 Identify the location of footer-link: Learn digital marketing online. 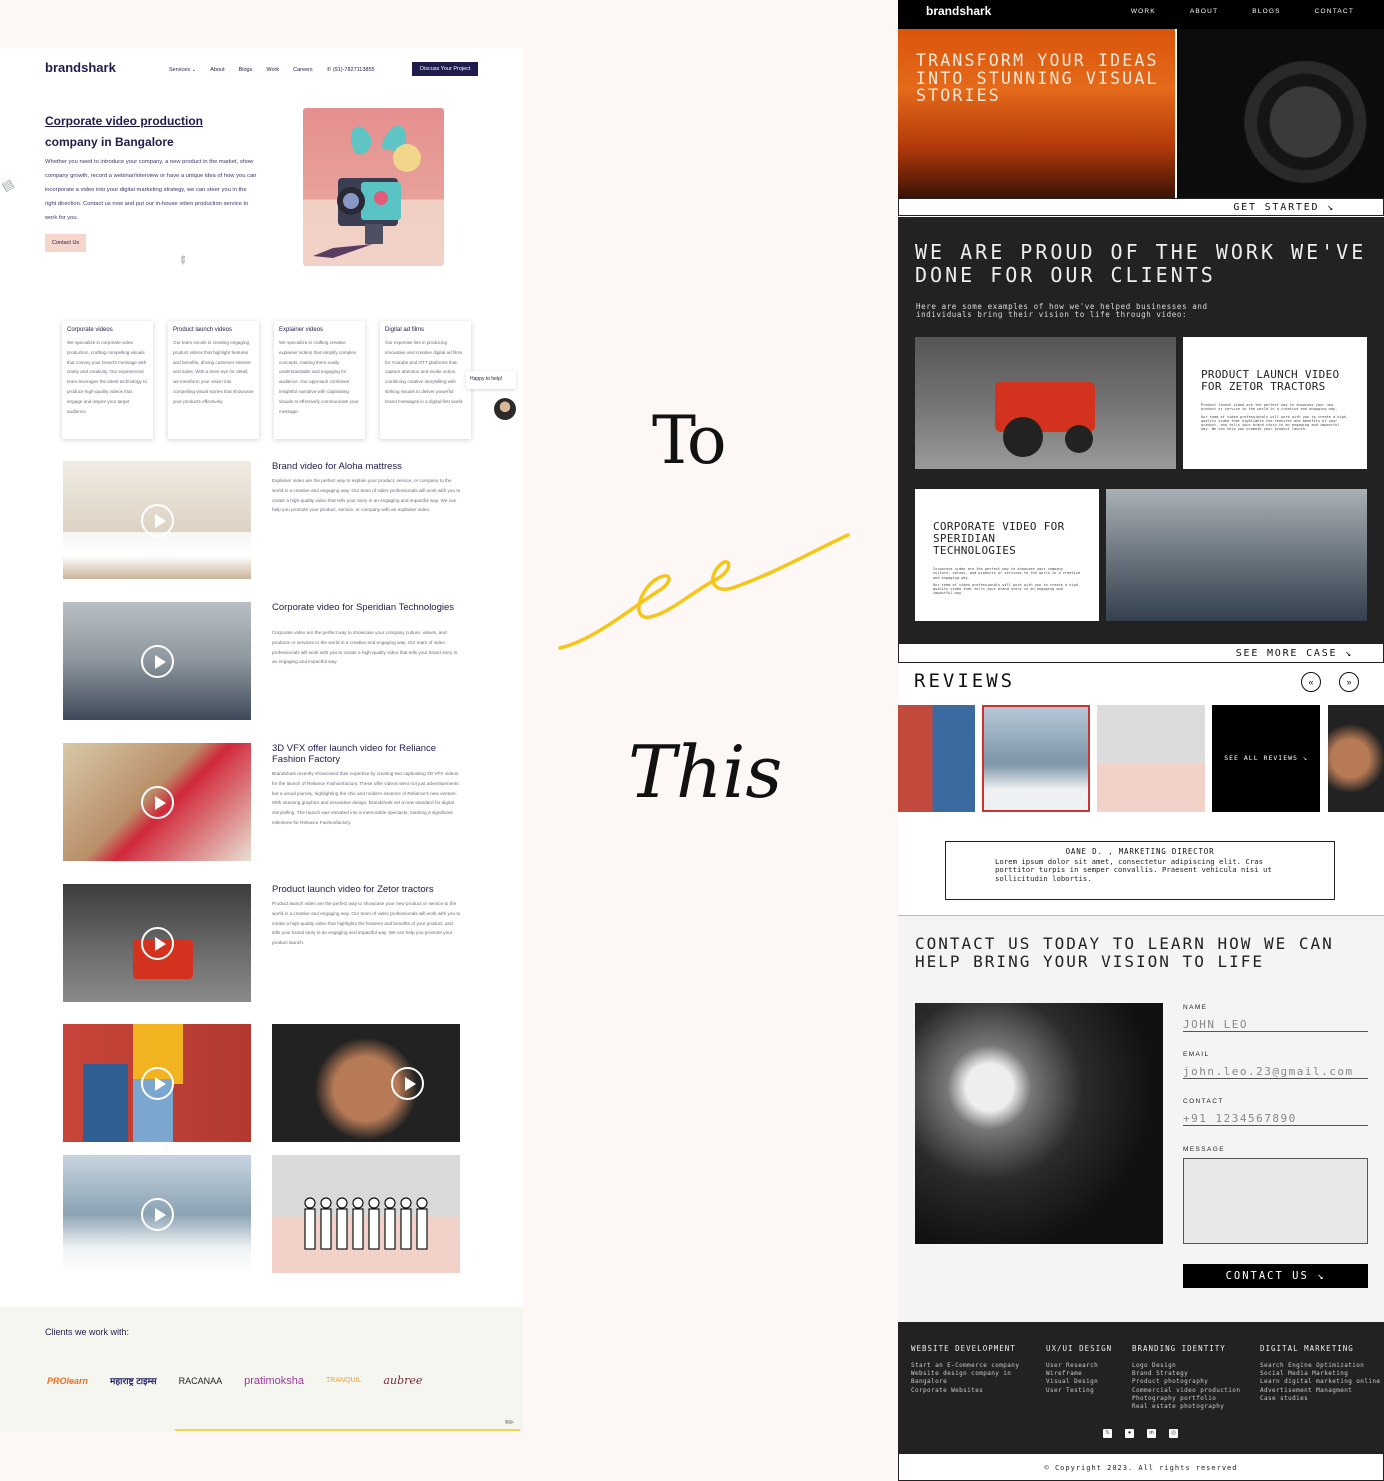
(1320, 1382).